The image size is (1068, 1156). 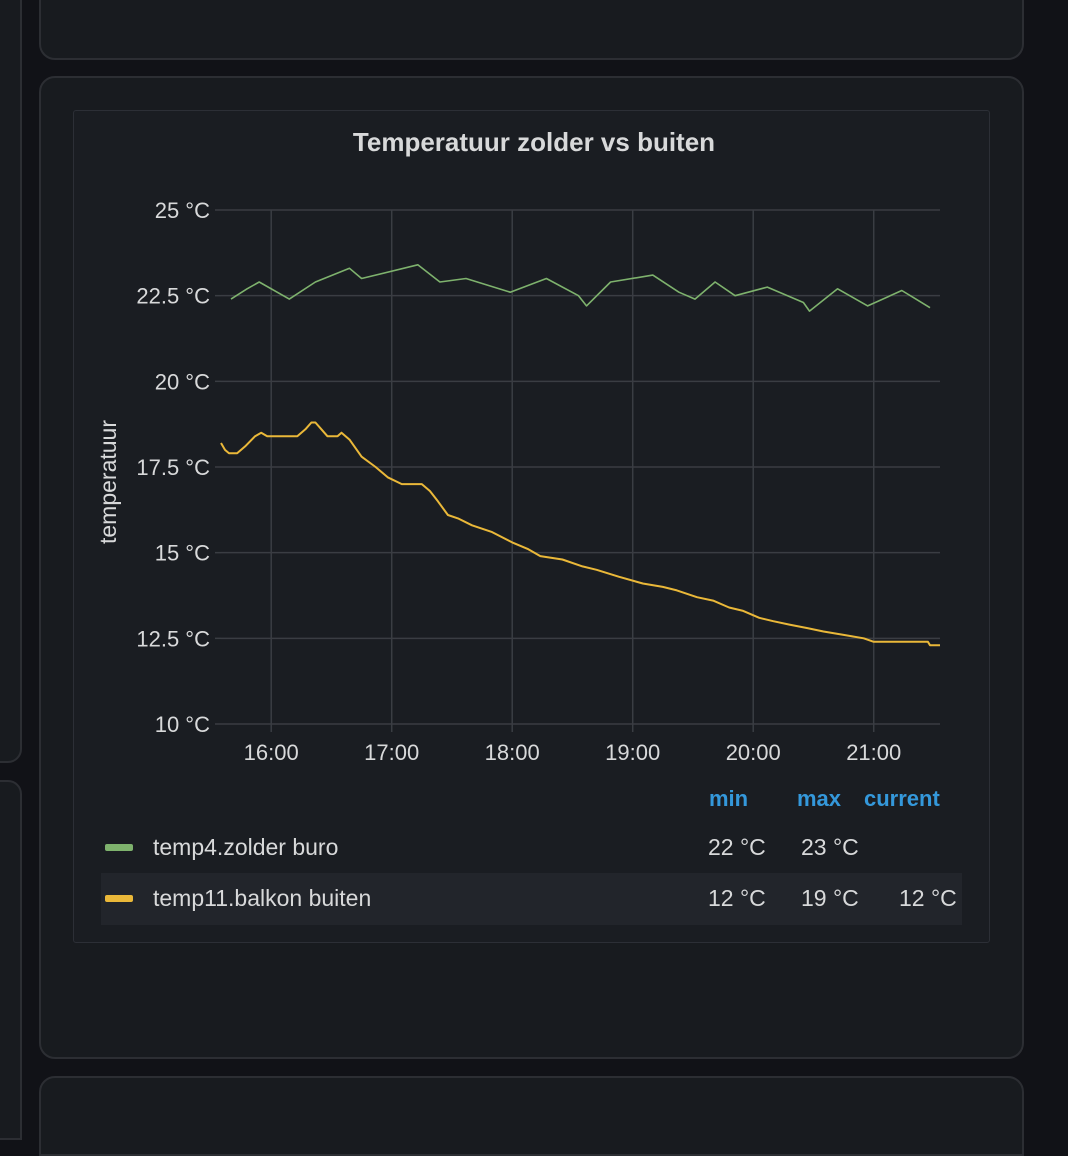 What do you see at coordinates (580, 534) in the screenshot?
I see `series-line-balkon` at bounding box center [580, 534].